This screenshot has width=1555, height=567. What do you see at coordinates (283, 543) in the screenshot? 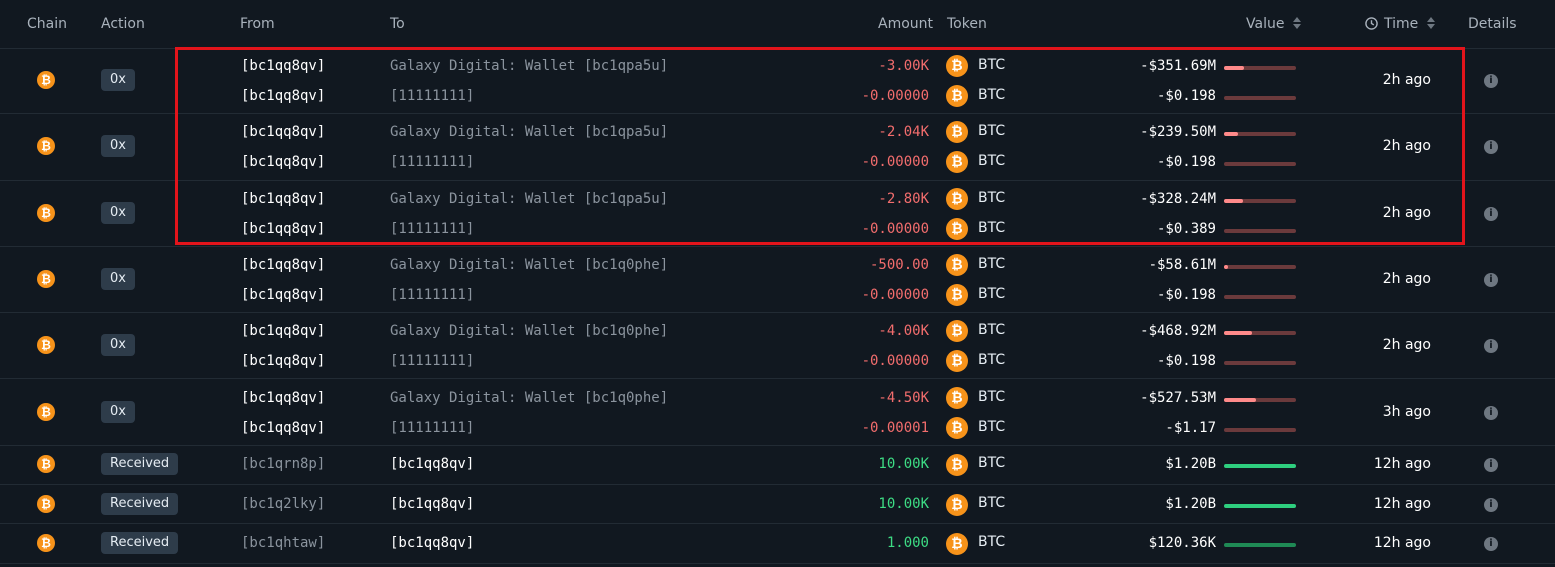
I see `from-address: [bc1qhtaw]` at bounding box center [283, 543].